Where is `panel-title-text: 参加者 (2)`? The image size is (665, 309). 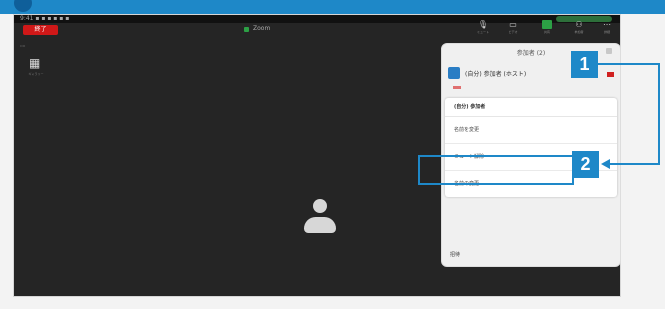 panel-title-text: 参加者 (2) is located at coordinates (531, 53).